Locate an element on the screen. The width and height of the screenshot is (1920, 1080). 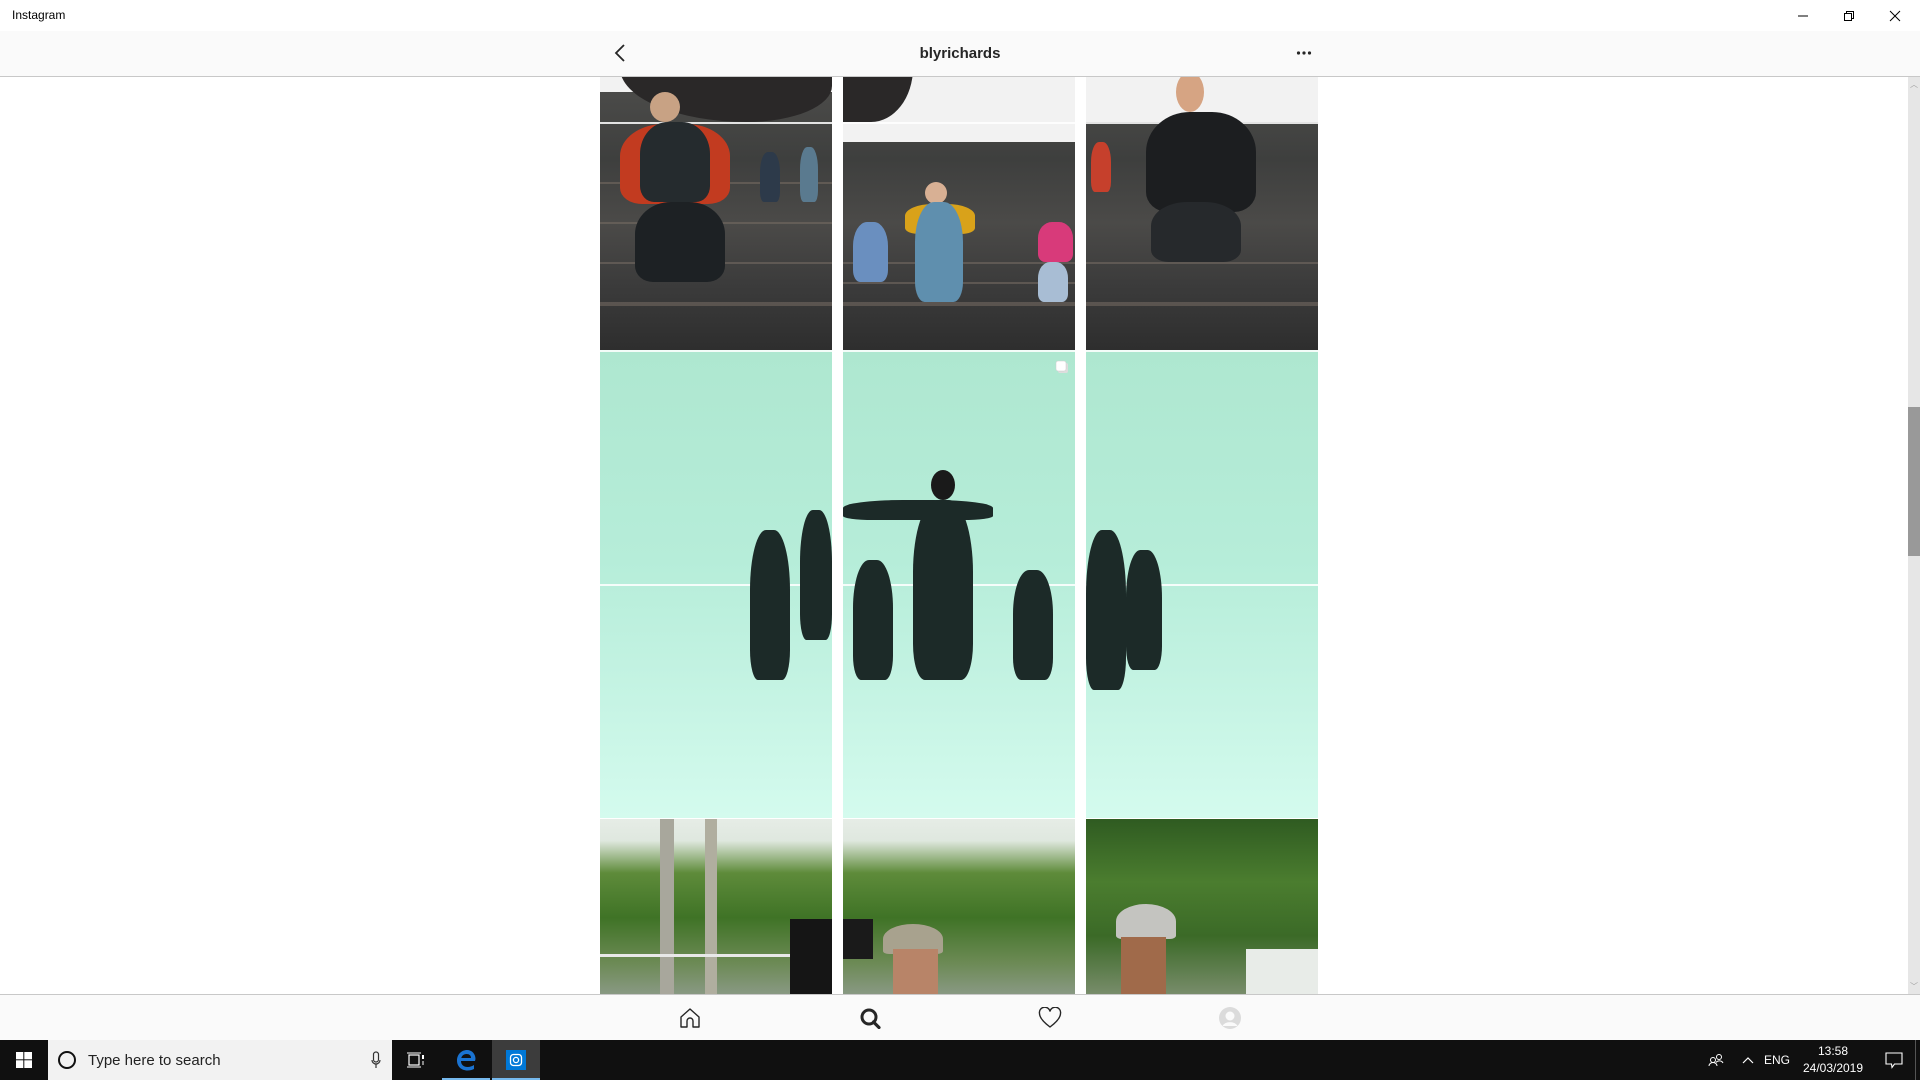
taskbar-edge is located at coordinates (466, 1060).